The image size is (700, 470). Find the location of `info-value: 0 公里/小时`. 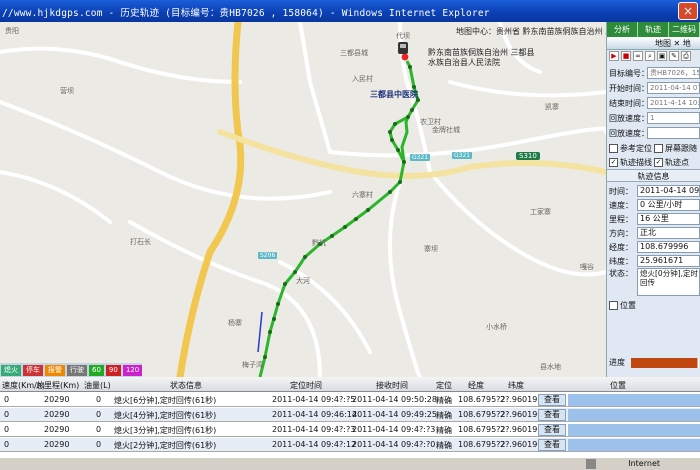

info-value: 0 公里/小时 is located at coordinates (668, 205).